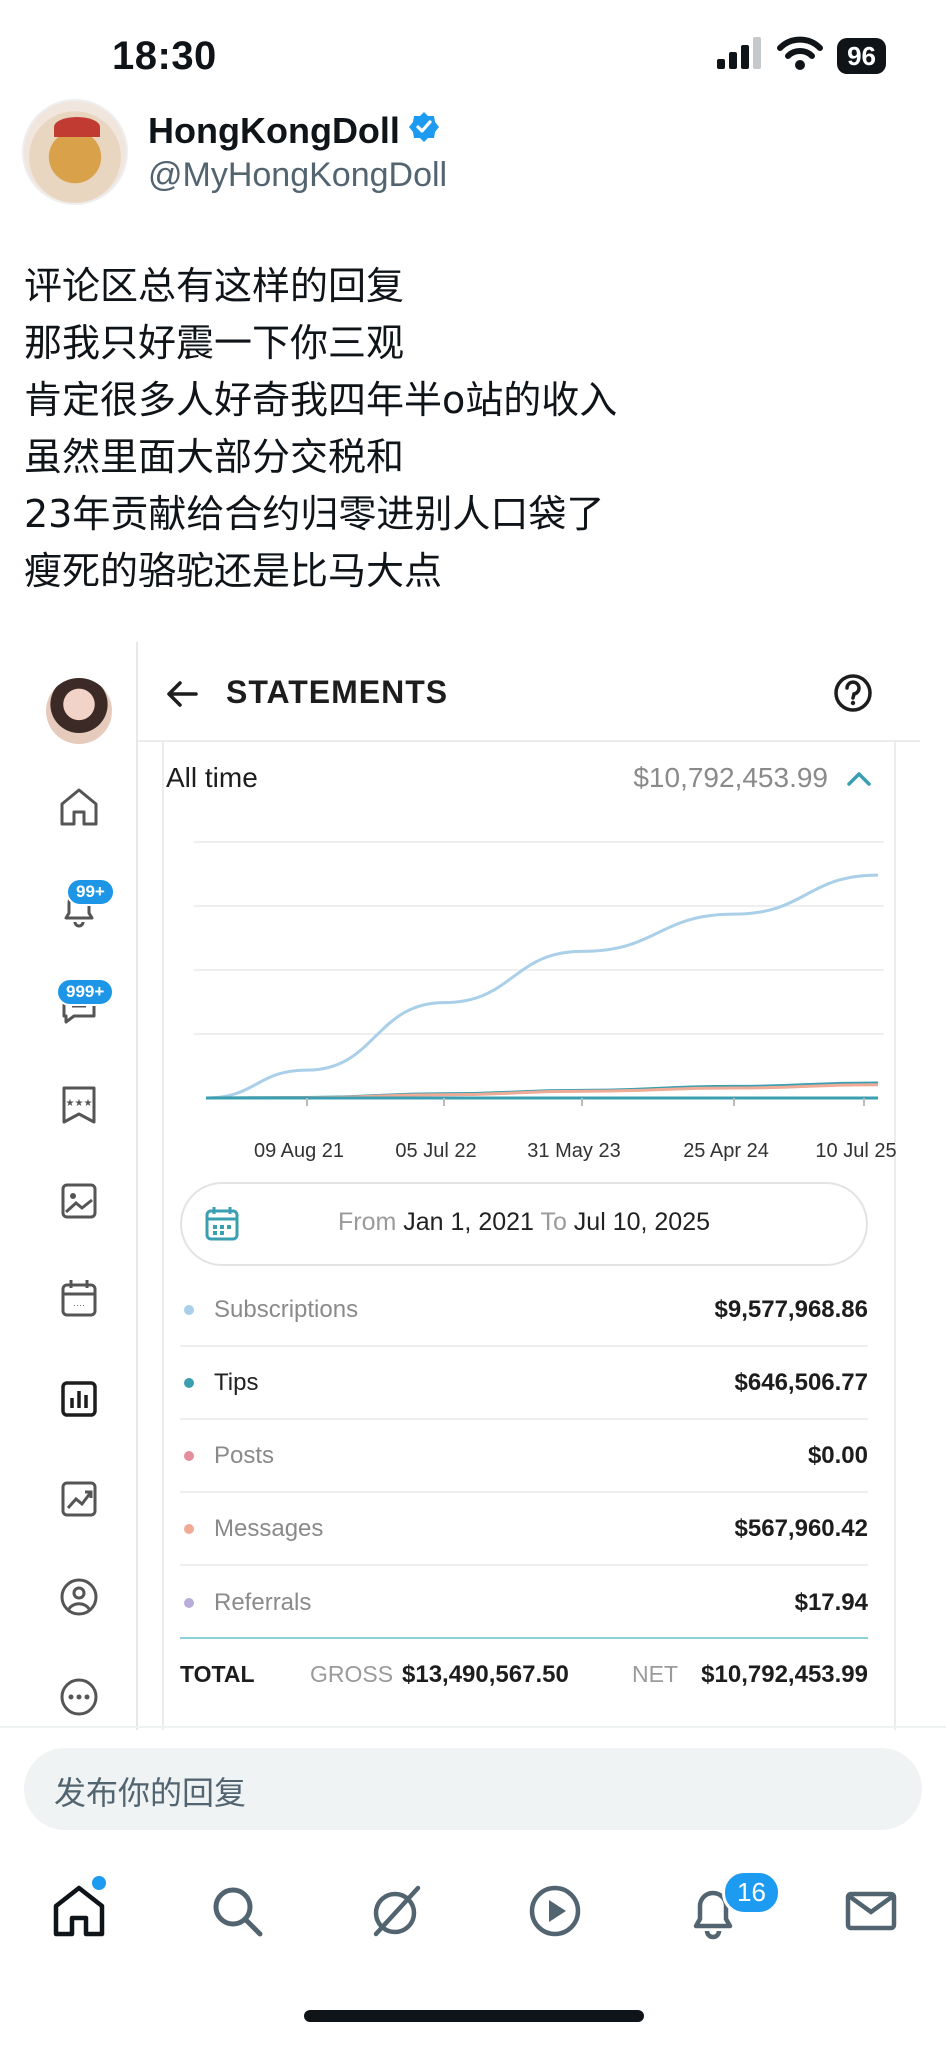  I want to click on signal-icon, so click(740, 55).